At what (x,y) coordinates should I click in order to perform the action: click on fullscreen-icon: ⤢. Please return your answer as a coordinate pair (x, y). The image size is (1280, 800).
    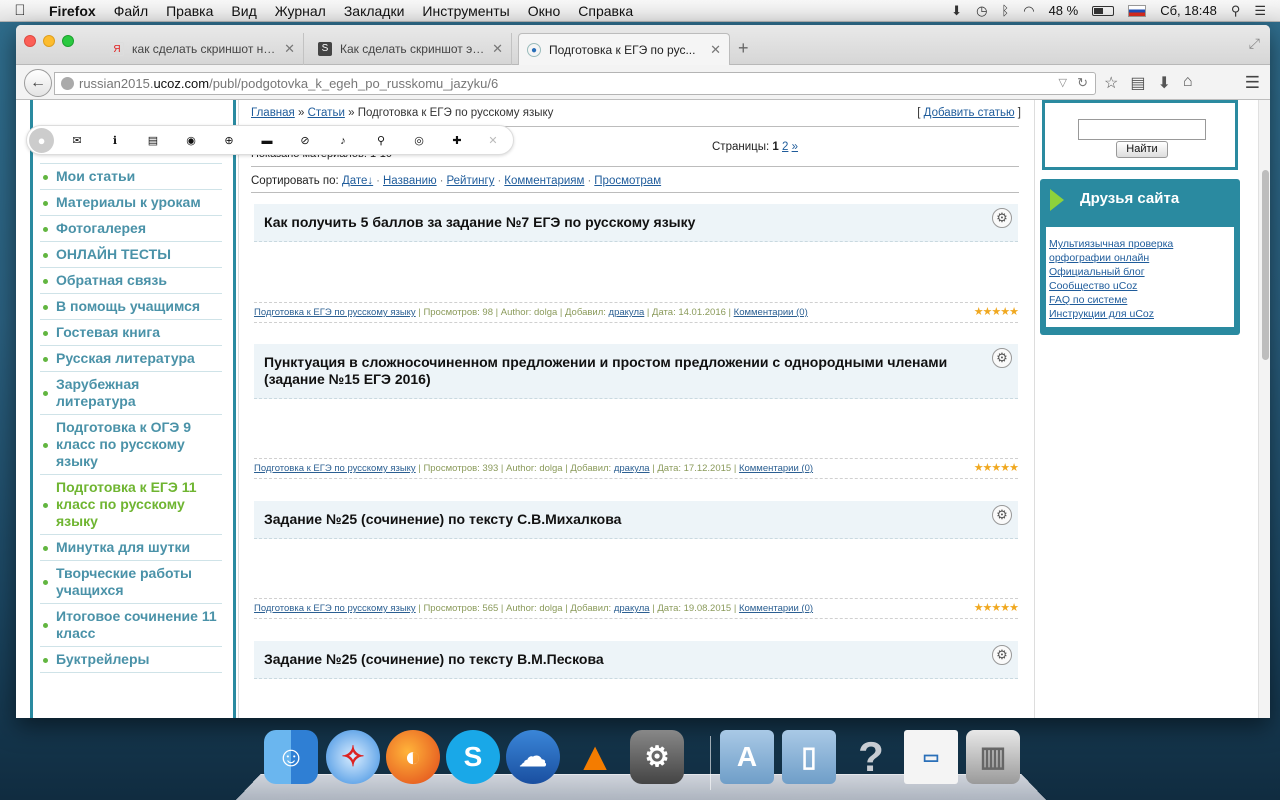
    Looking at the image, I should click on (1254, 43).